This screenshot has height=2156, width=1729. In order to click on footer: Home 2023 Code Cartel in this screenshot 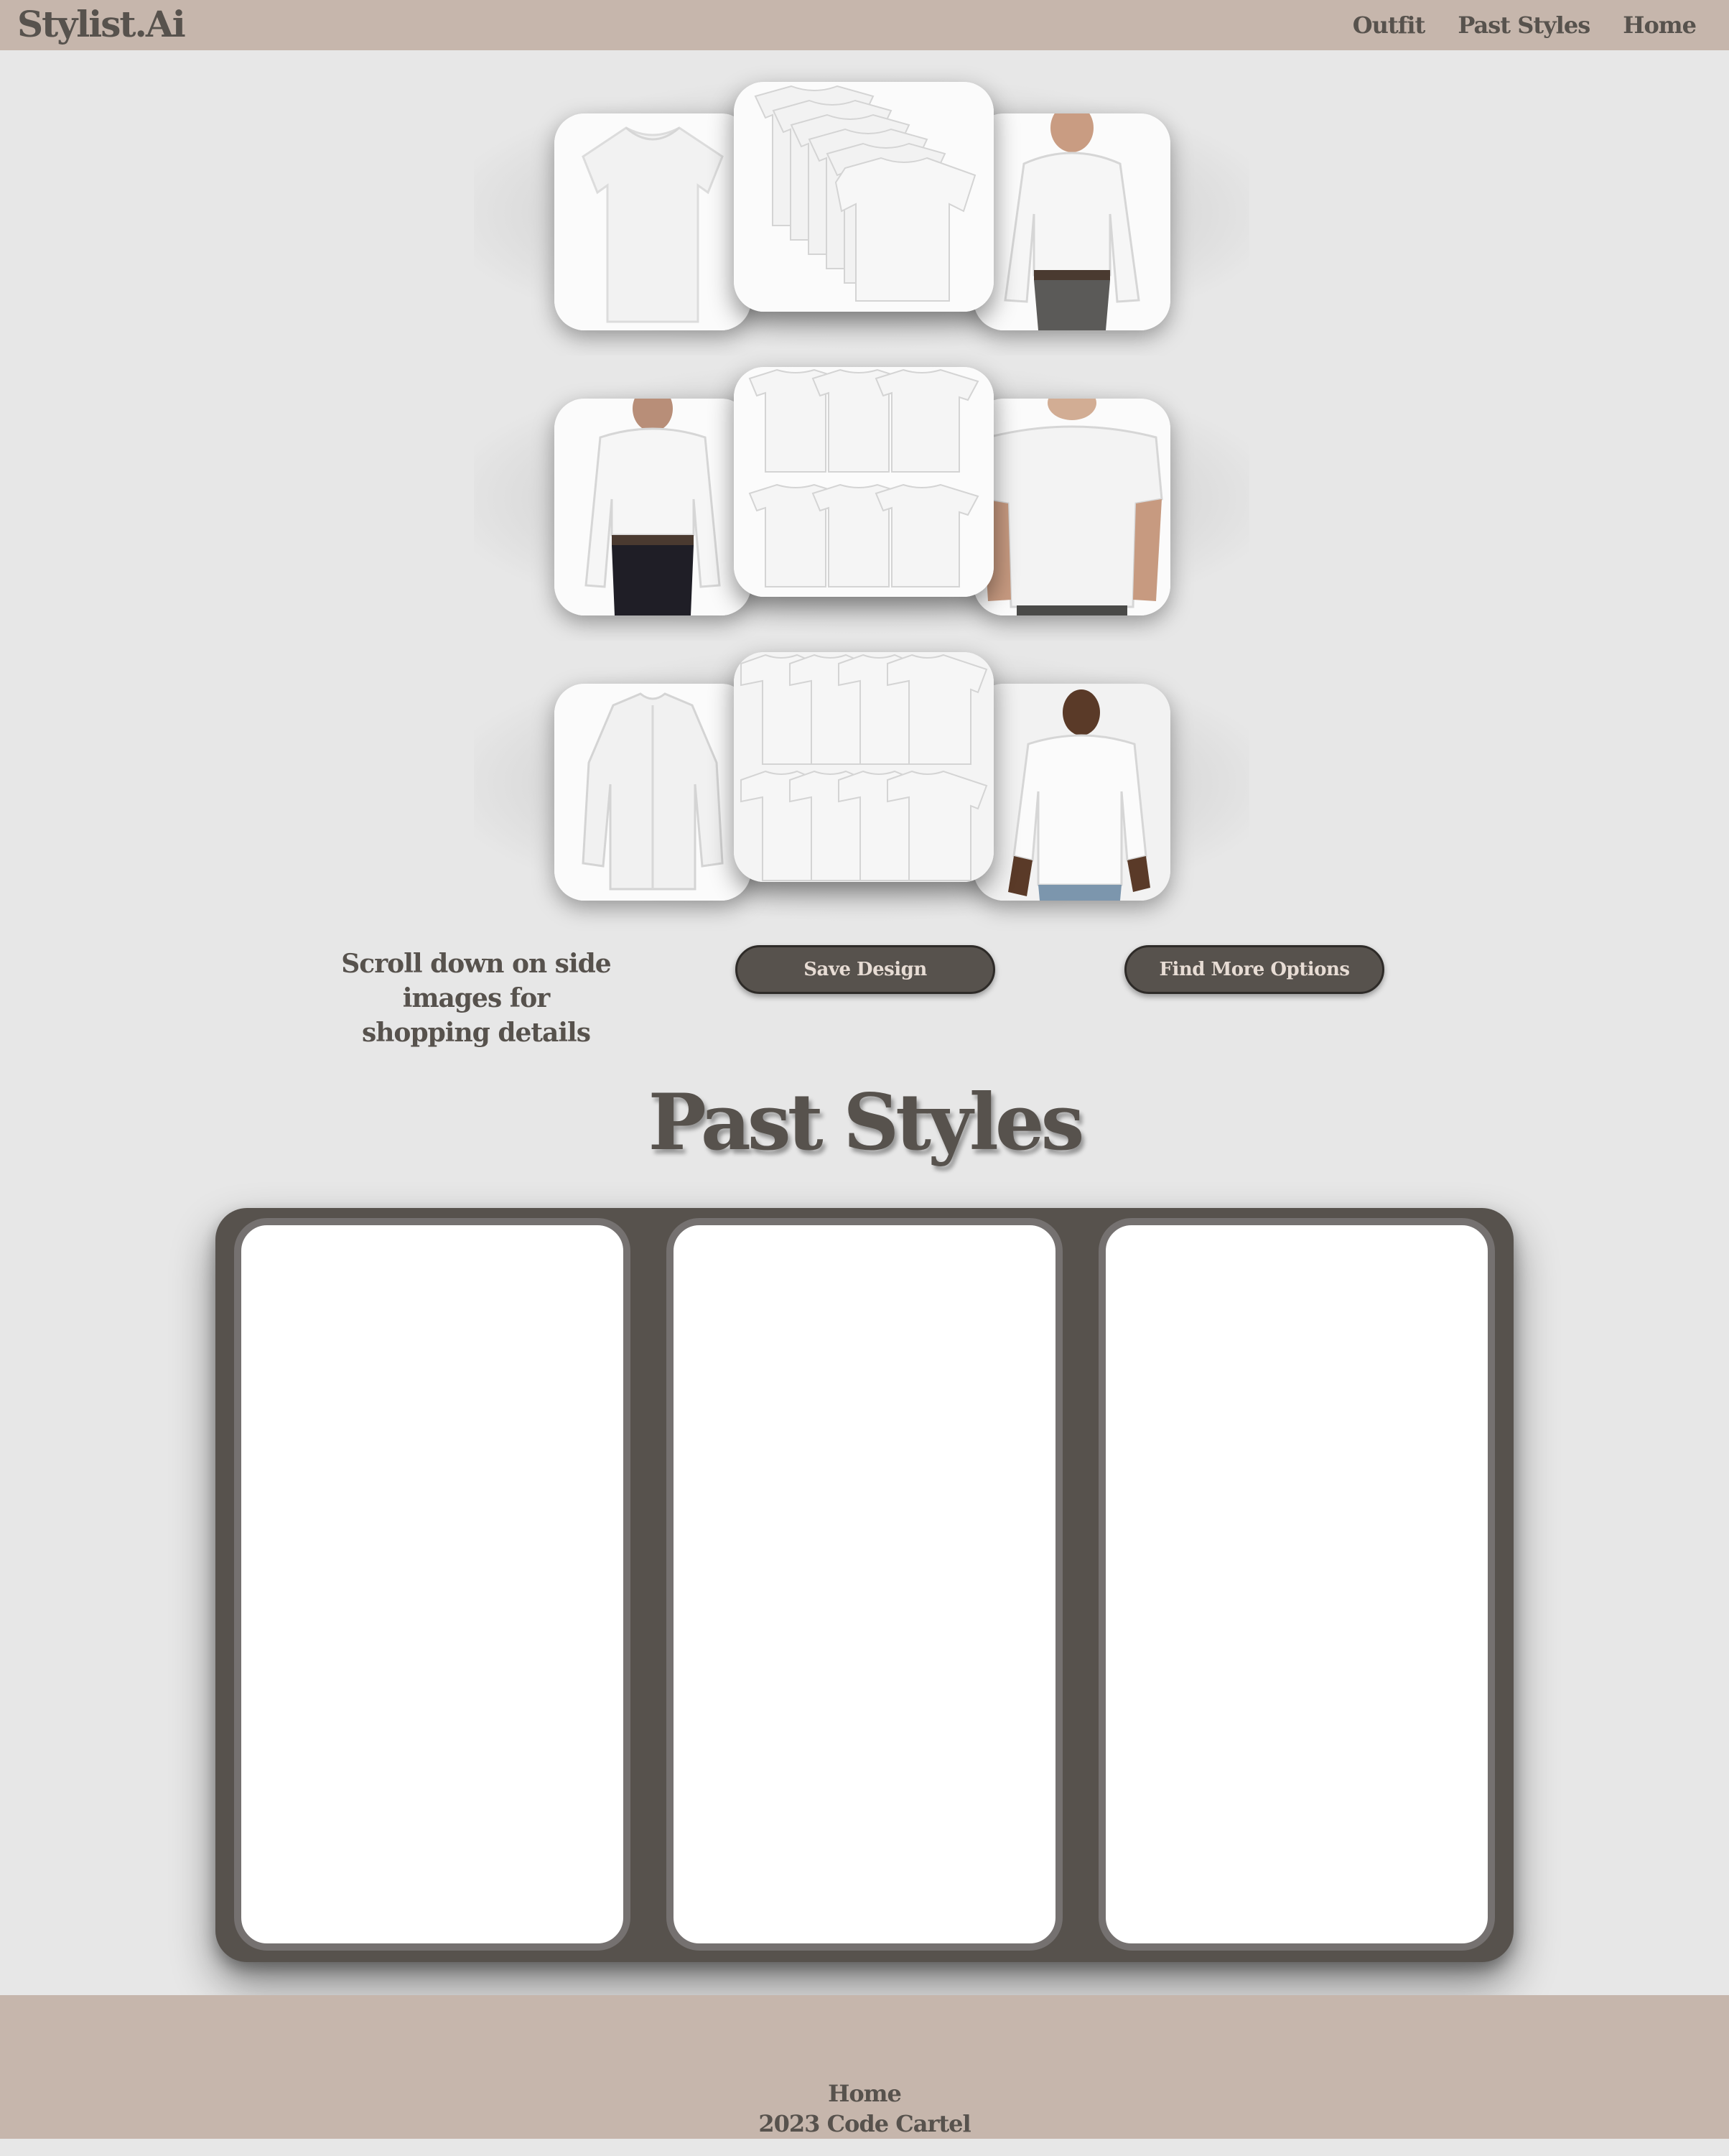, I will do `click(865, 2067)`.